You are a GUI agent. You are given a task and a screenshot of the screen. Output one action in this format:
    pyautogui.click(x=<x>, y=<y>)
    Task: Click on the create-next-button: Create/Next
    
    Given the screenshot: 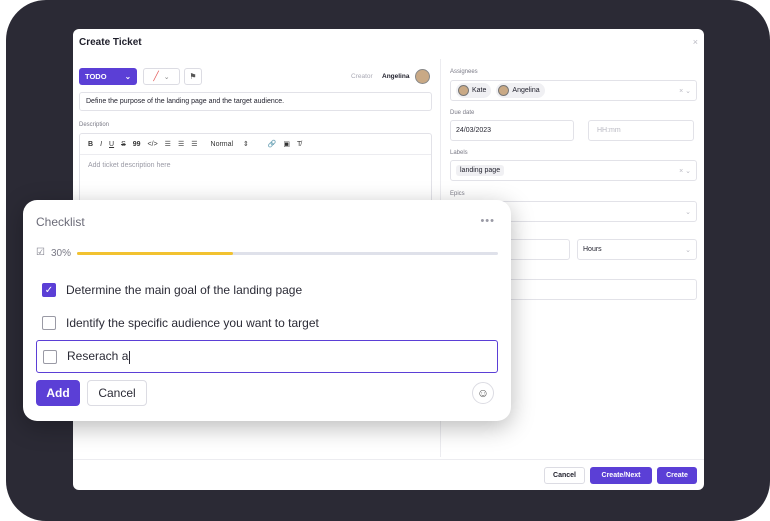 What is the action you would take?
    pyautogui.click(x=621, y=475)
    